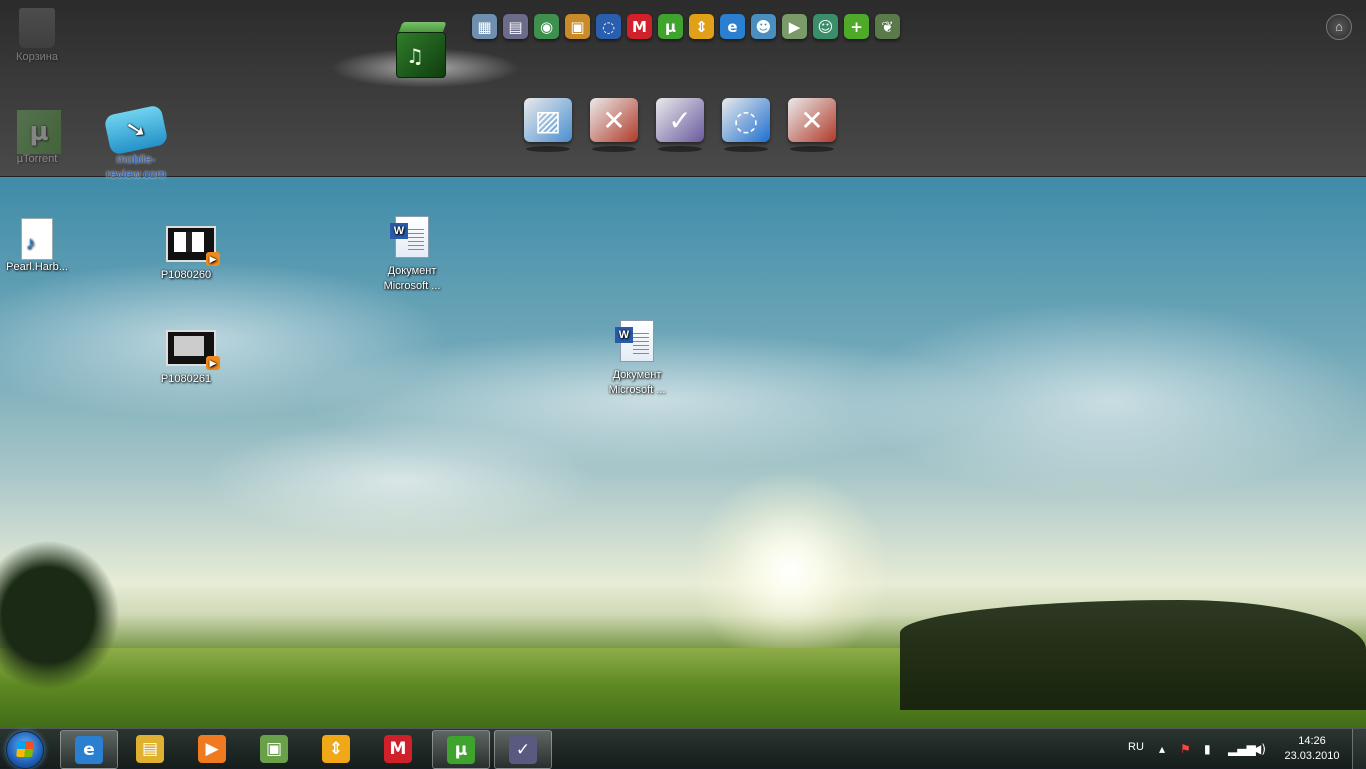 The image size is (1366, 769). I want to click on mail-agent-icon: M, so click(398, 748).